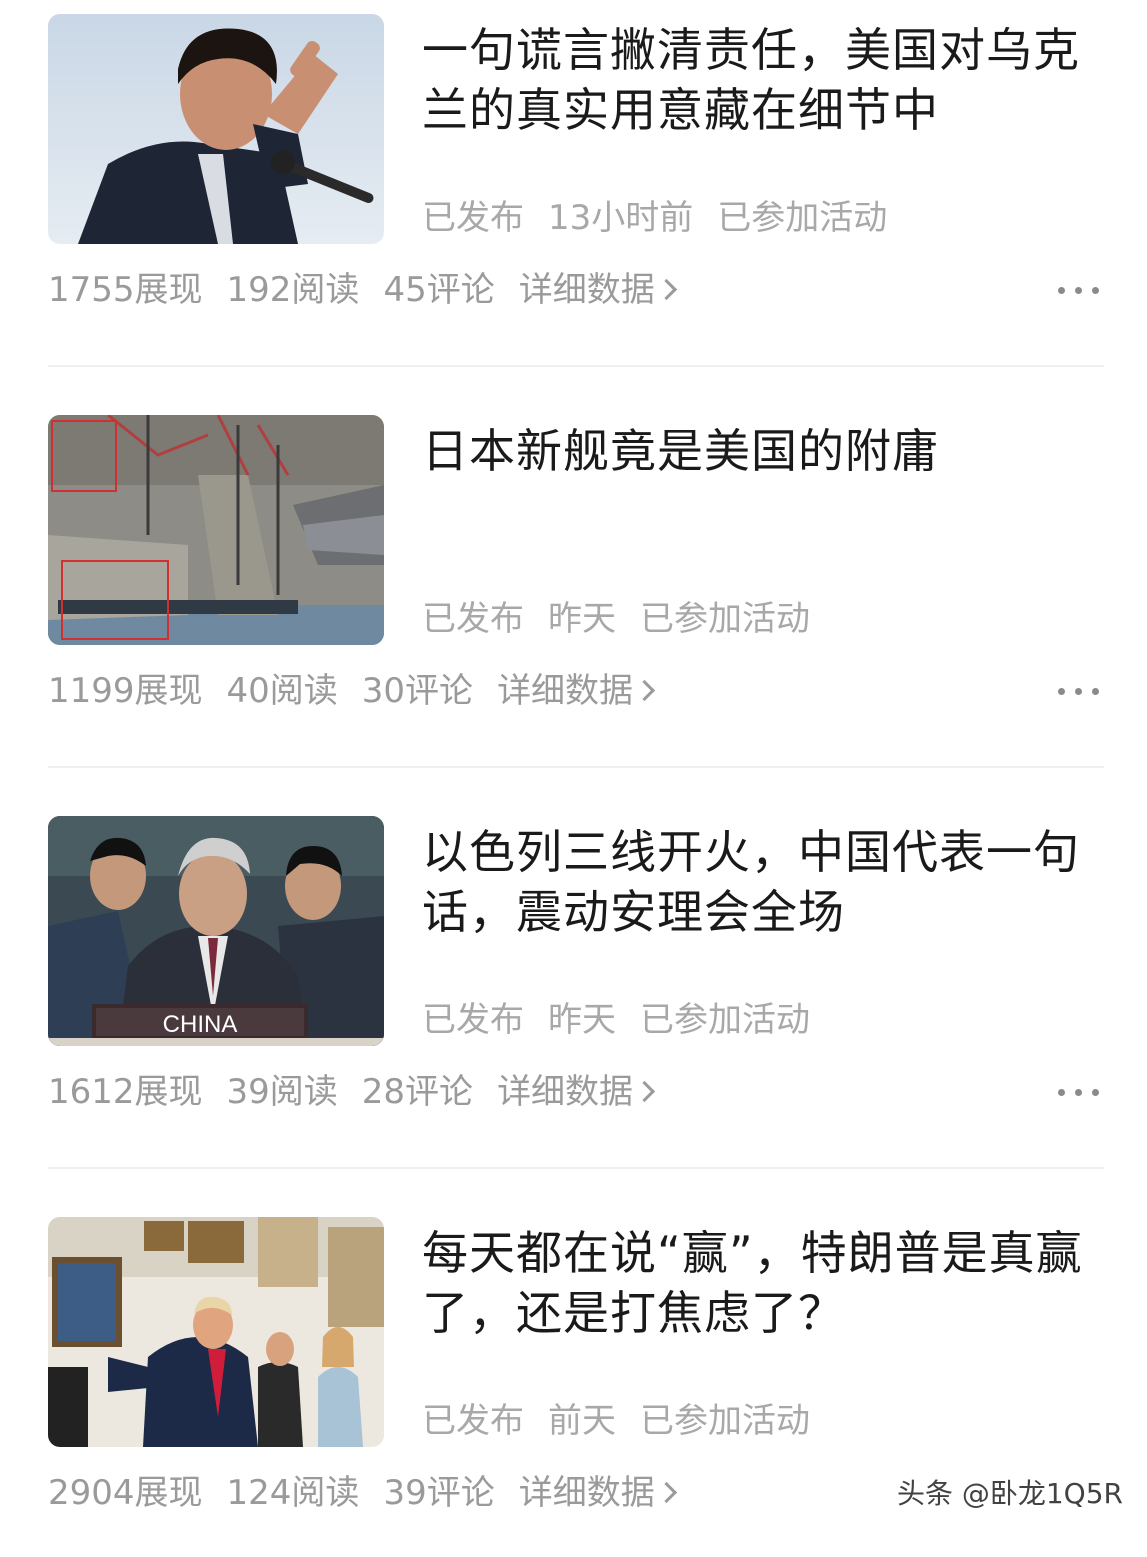 This screenshot has width=1147, height=1557. Describe the element at coordinates (762, 1283) in the screenshot. I see `article-title: 每天都在说“赢”，特朗普是真赢了，还是打焦虑了？` at that location.